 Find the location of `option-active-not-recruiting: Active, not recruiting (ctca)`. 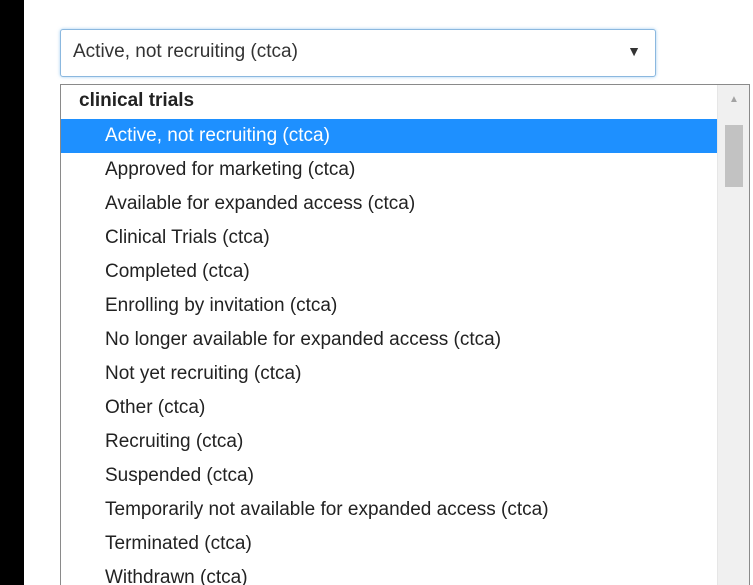

option-active-not-recruiting: Active, not recruiting (ctca) is located at coordinates (389, 136).